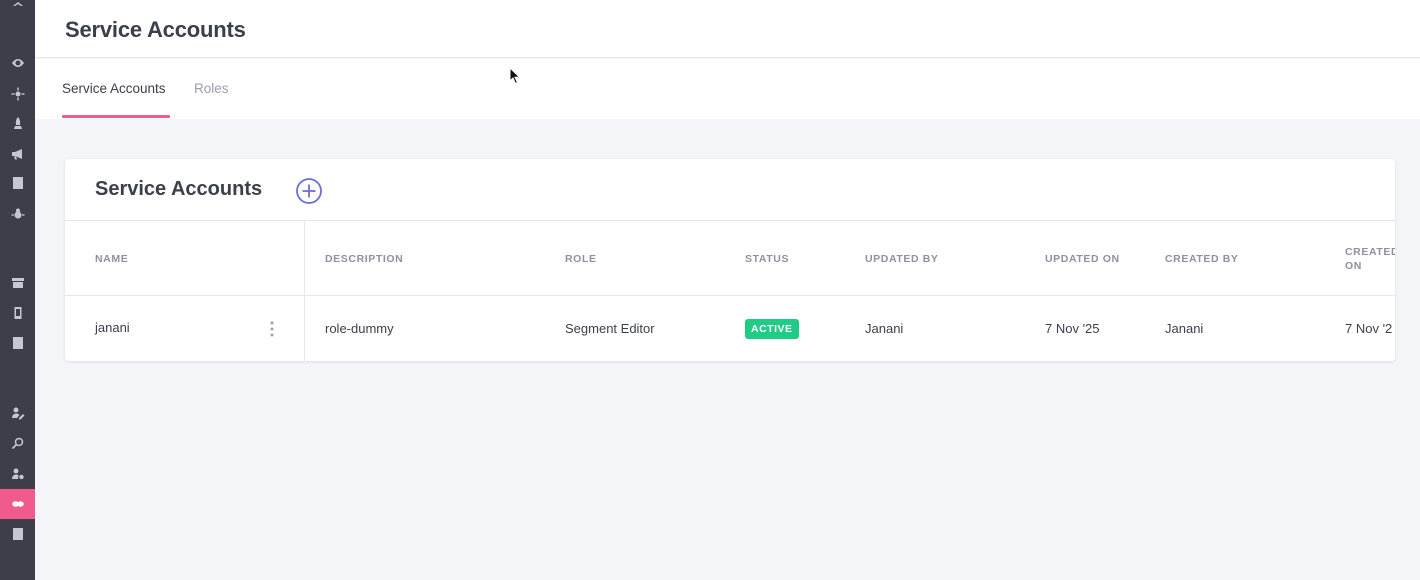  What do you see at coordinates (179, 189) in the screenshot?
I see `card-title: Service Accounts` at bounding box center [179, 189].